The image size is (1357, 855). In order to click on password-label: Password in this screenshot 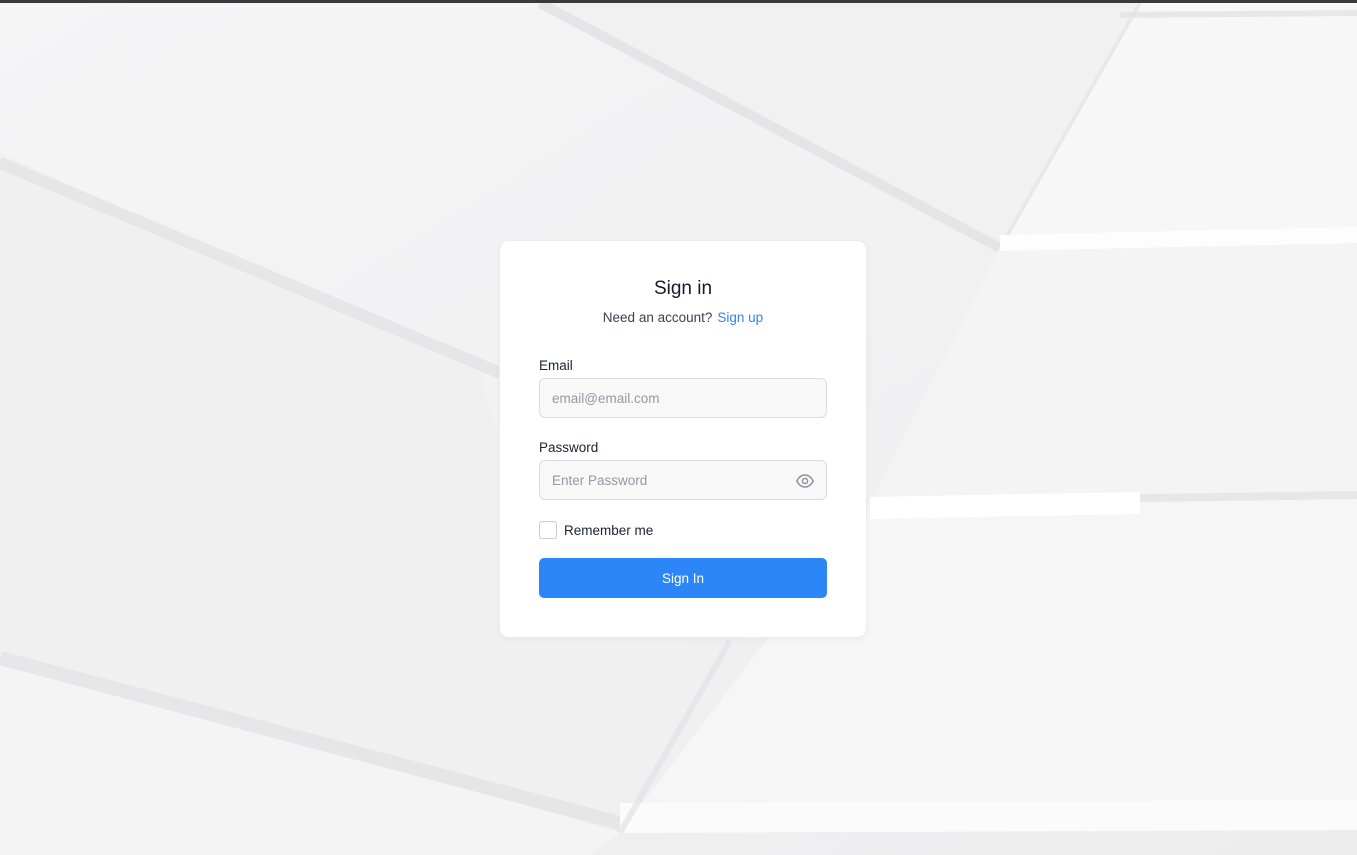, I will do `click(569, 447)`.